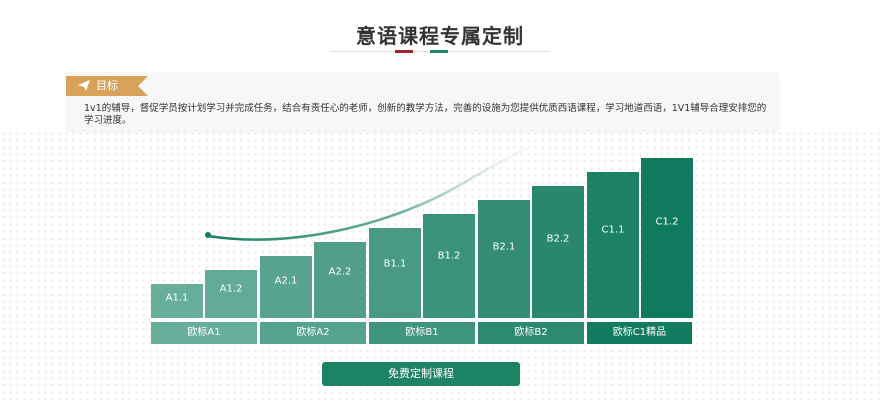 The width and height of the screenshot is (880, 400). Describe the element at coordinates (613, 245) in the screenshot. I see `level-bar: C1.1` at that location.